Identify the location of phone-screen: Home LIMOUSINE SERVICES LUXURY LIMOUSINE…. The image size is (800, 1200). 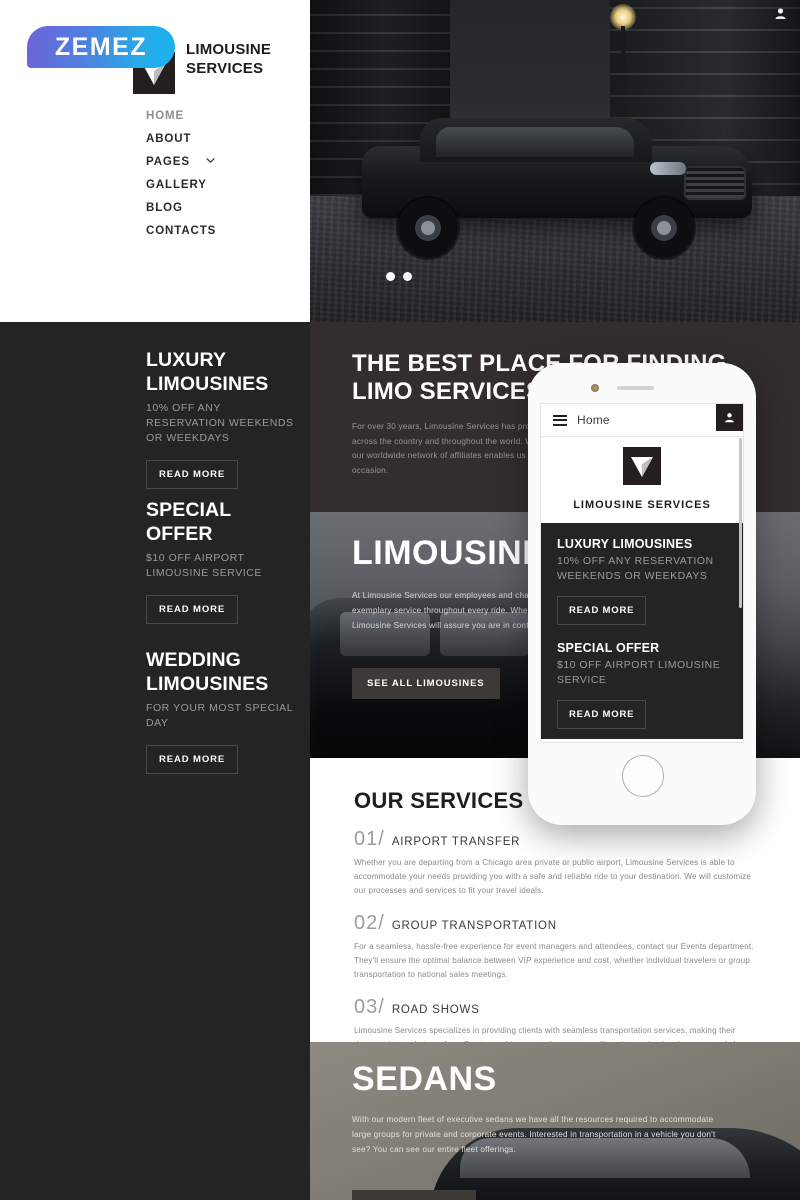
(642, 573).